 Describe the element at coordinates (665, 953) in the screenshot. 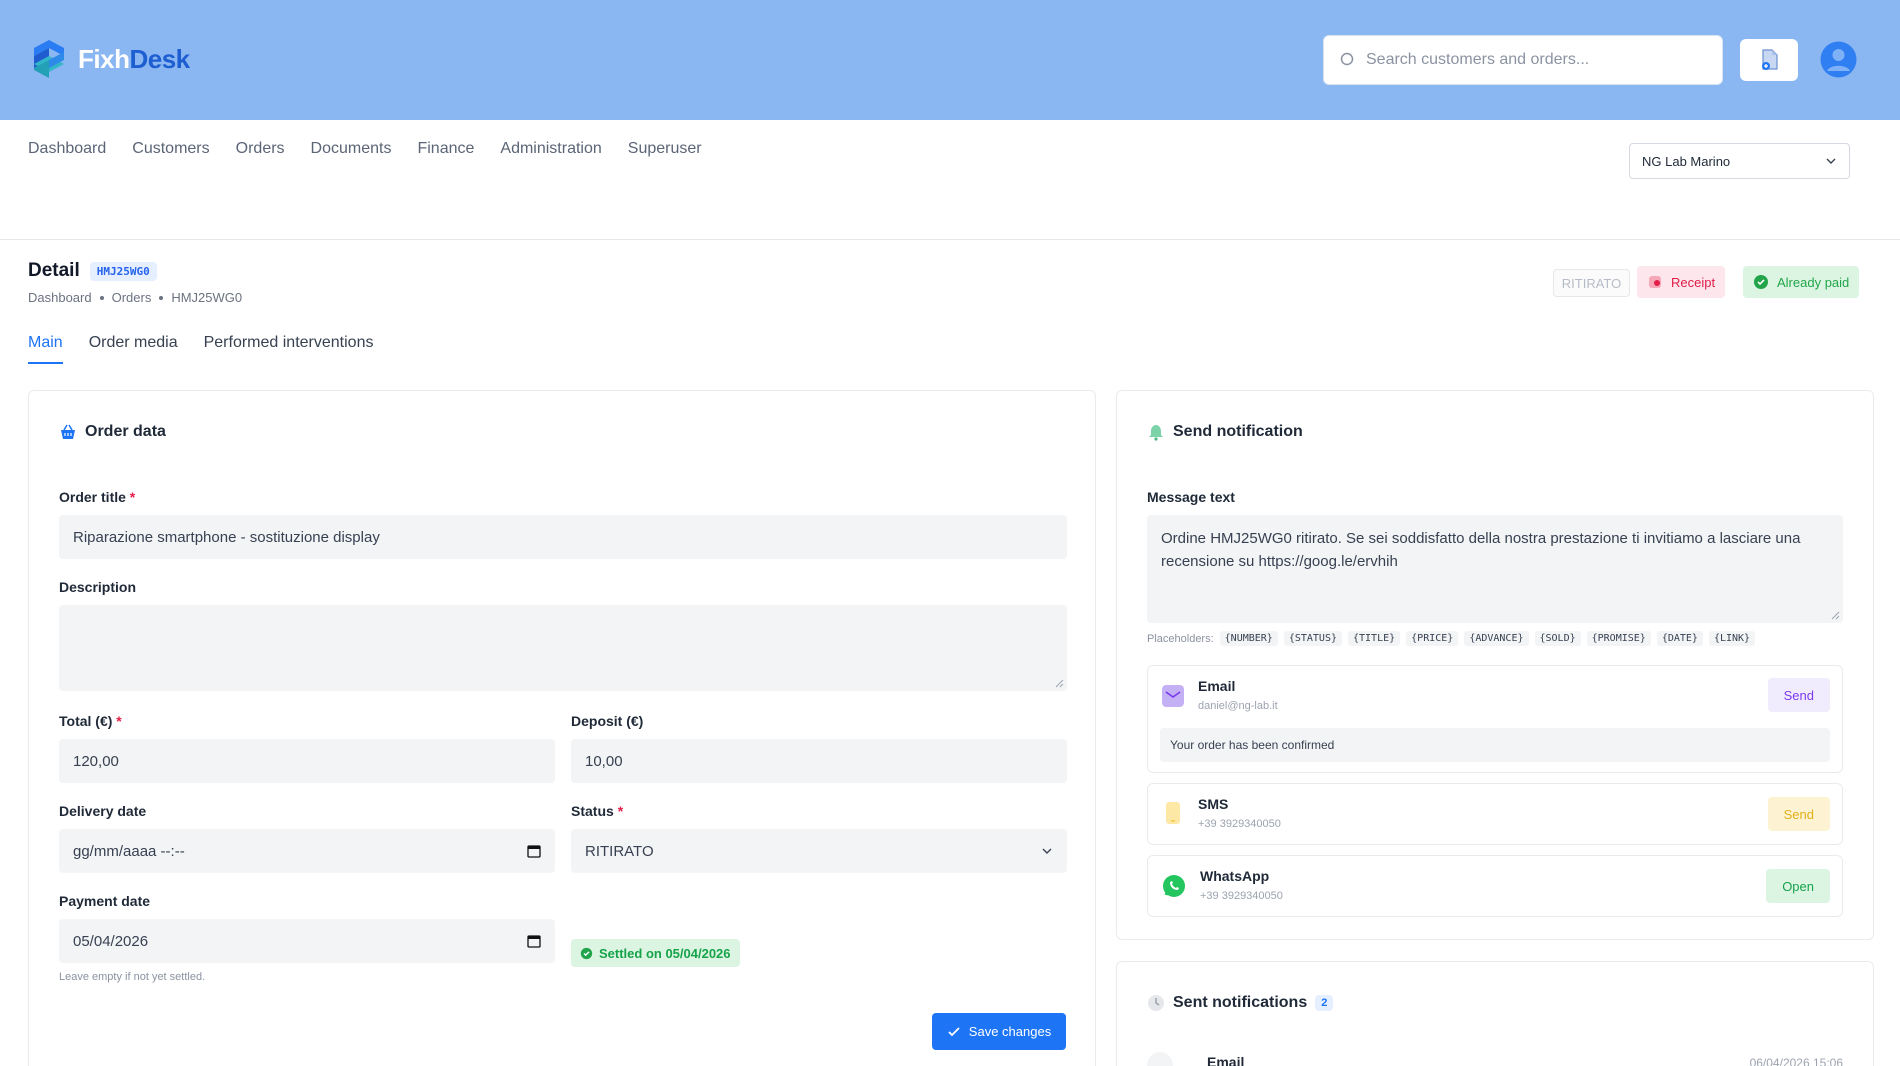

I see `settled-text: Settled on 05/04/2026` at that location.